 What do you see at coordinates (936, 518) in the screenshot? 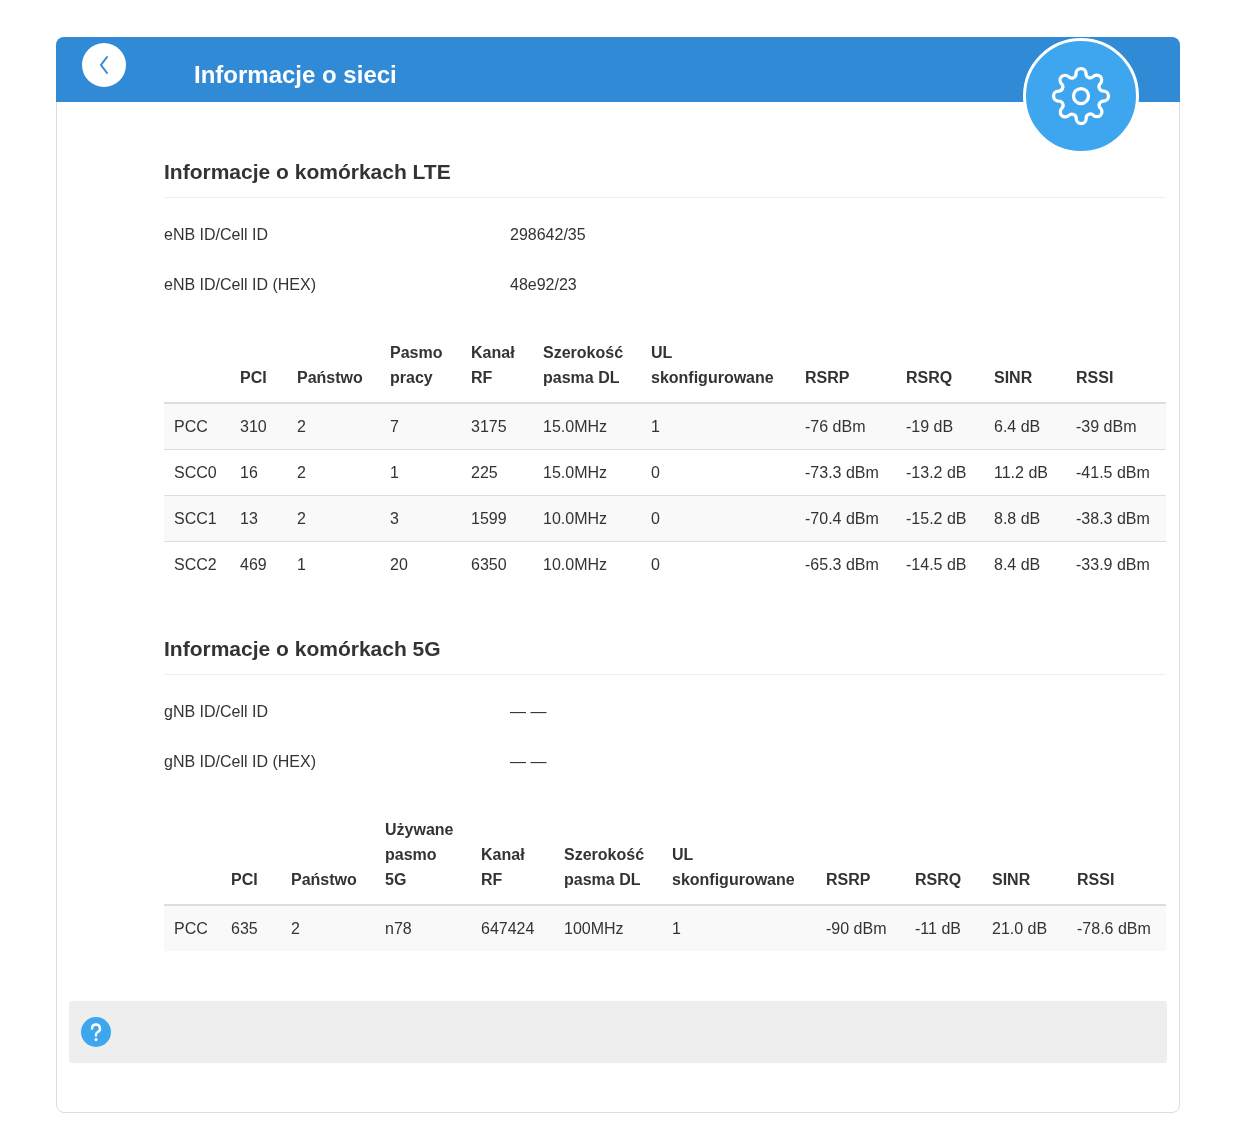
I see `table-cell: -15.2 dB` at bounding box center [936, 518].